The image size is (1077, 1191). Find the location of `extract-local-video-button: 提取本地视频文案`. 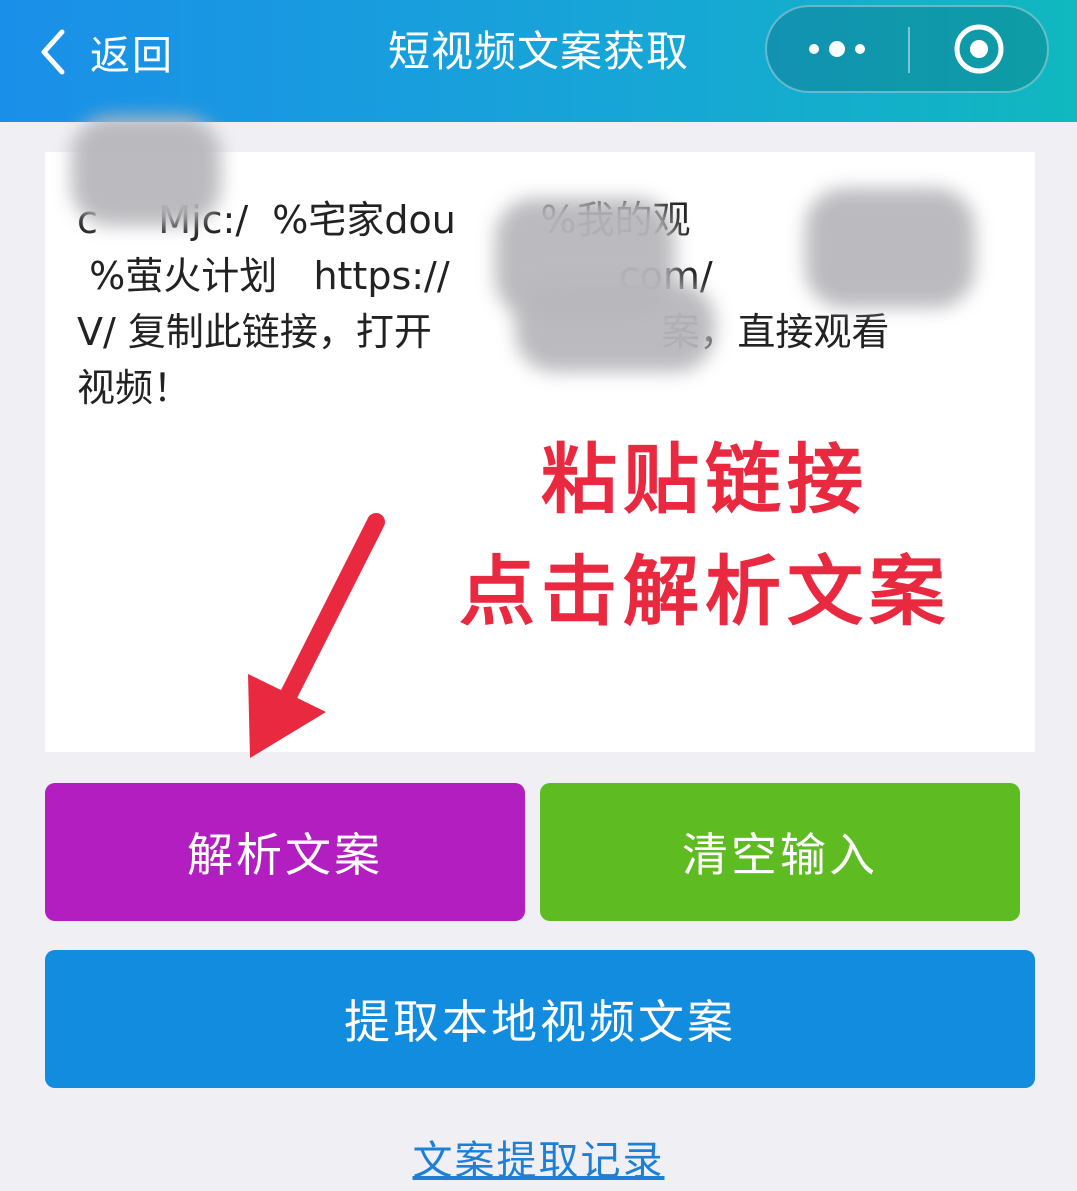

extract-local-video-button: 提取本地视频文案 is located at coordinates (540, 1019).